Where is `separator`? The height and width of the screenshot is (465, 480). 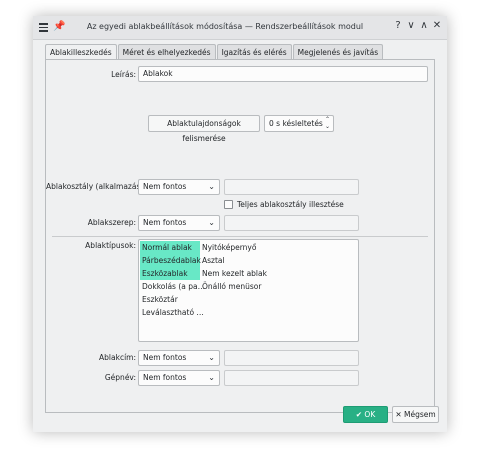
separator is located at coordinates (240, 236).